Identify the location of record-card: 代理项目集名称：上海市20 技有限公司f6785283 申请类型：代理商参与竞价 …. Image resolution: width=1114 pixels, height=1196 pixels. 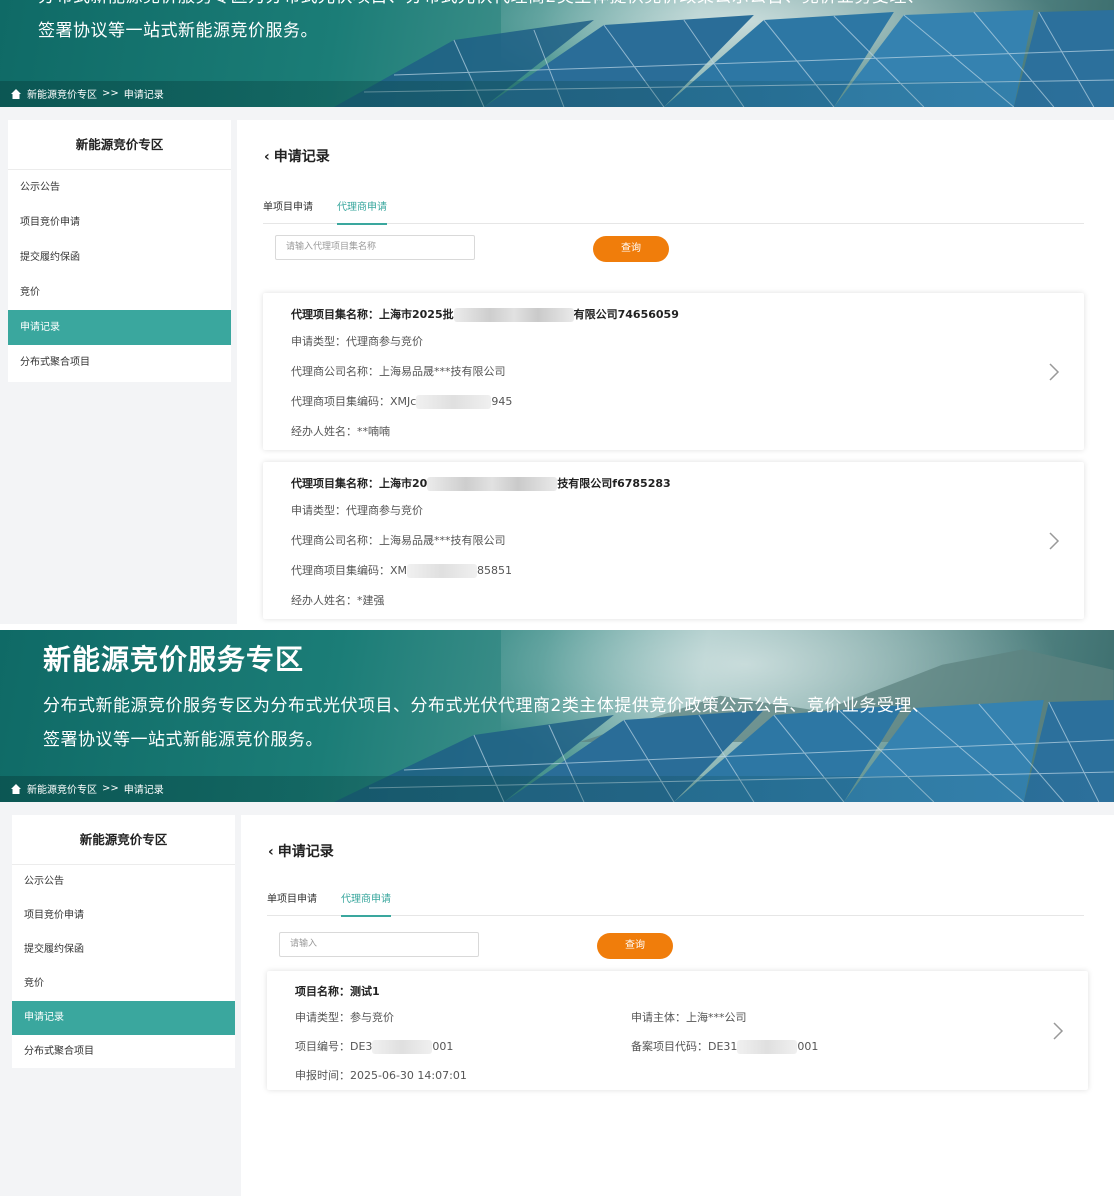
(673, 540).